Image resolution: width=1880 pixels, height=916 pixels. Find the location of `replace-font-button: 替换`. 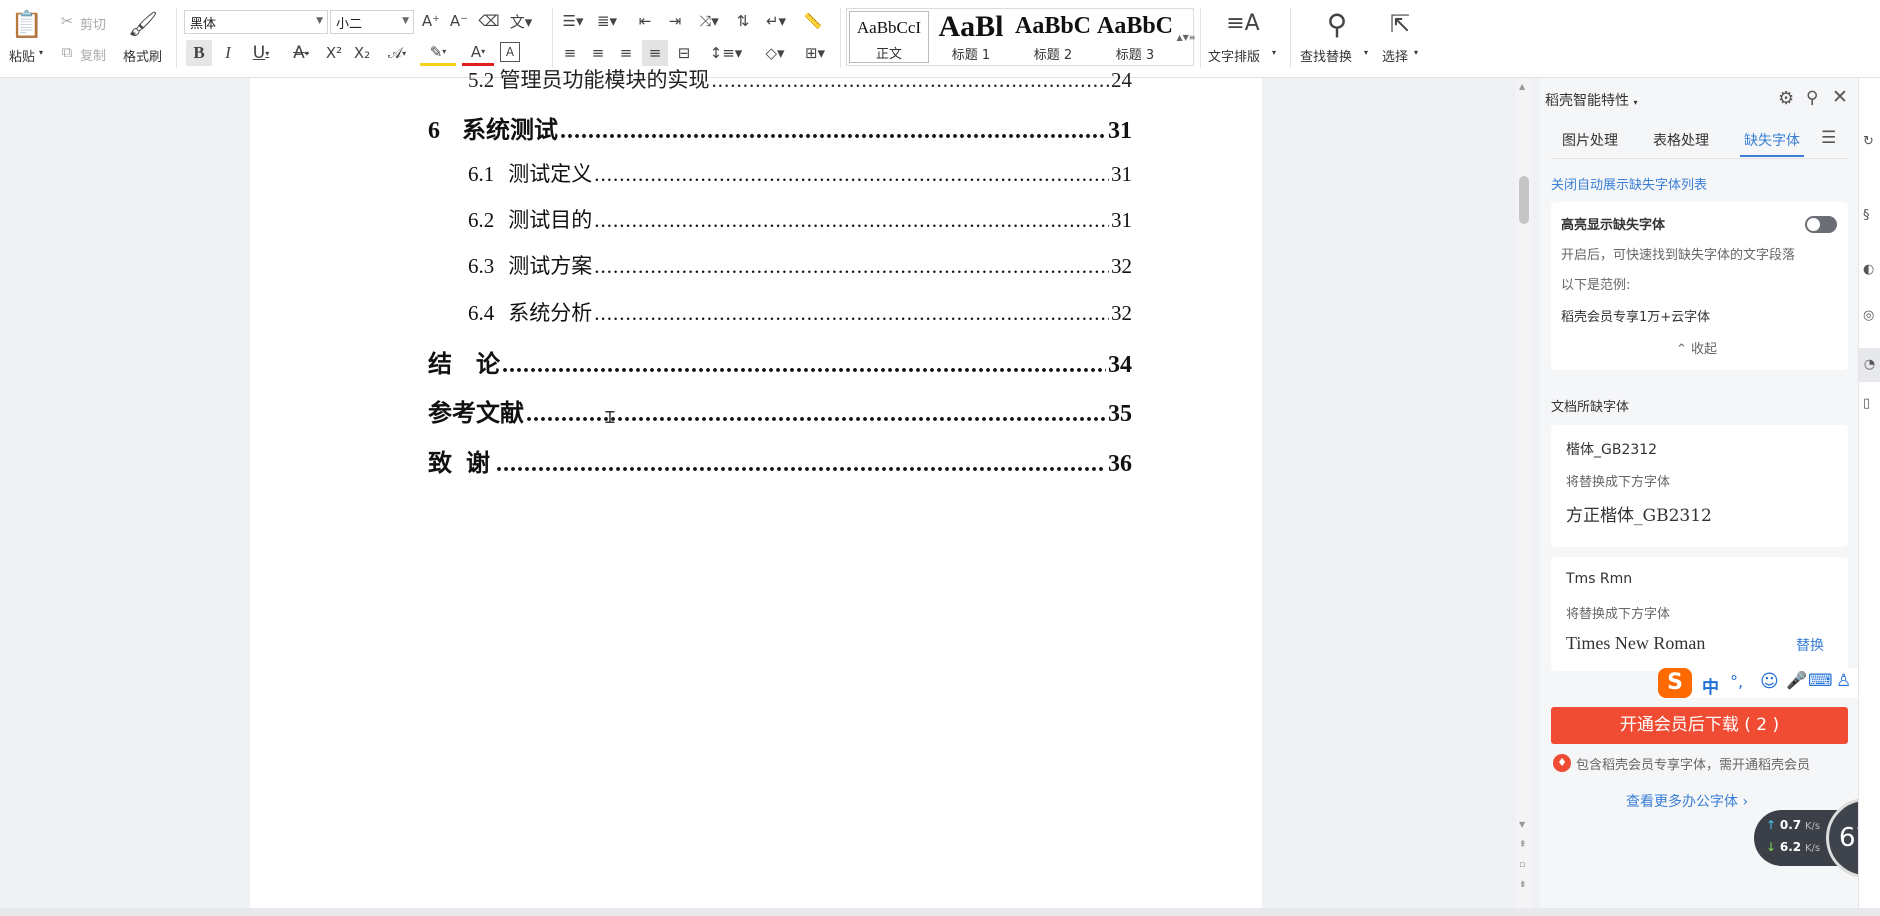

replace-font-button: 替换 is located at coordinates (1810, 645).